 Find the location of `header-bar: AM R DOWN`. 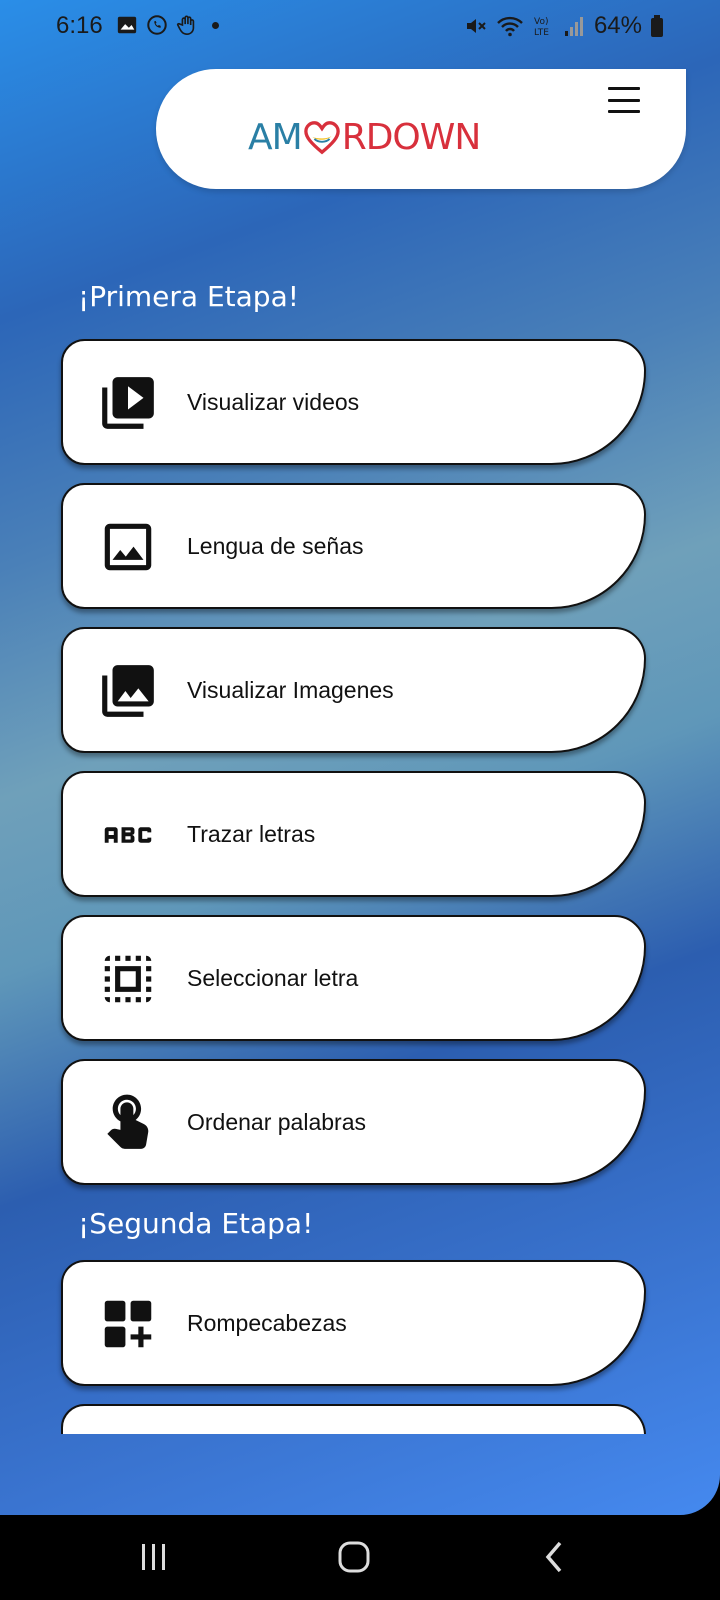

header-bar: AM R DOWN is located at coordinates (421, 129).